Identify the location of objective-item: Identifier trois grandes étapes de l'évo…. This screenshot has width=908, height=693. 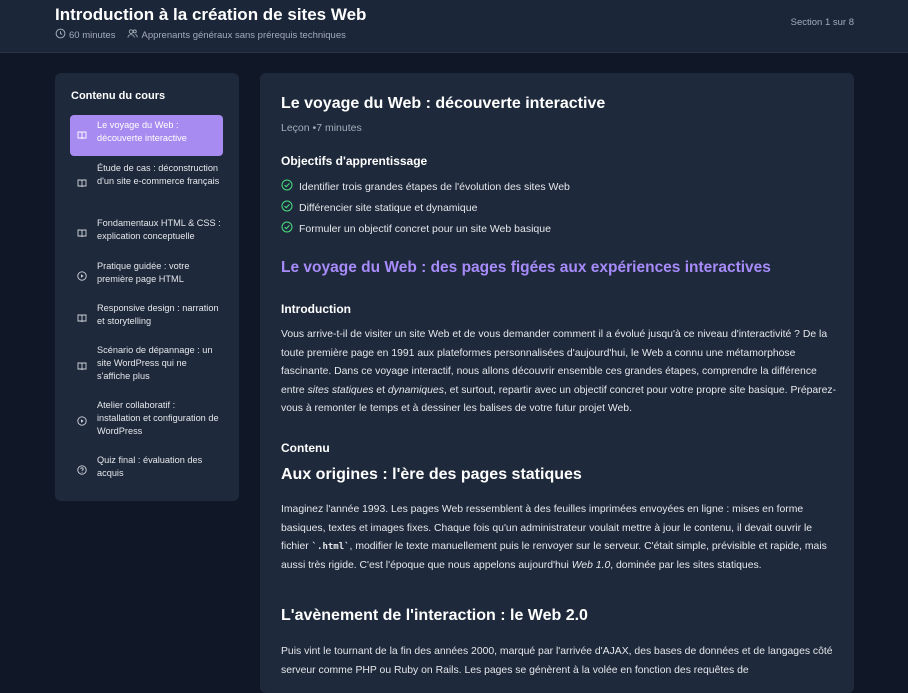
(425, 186).